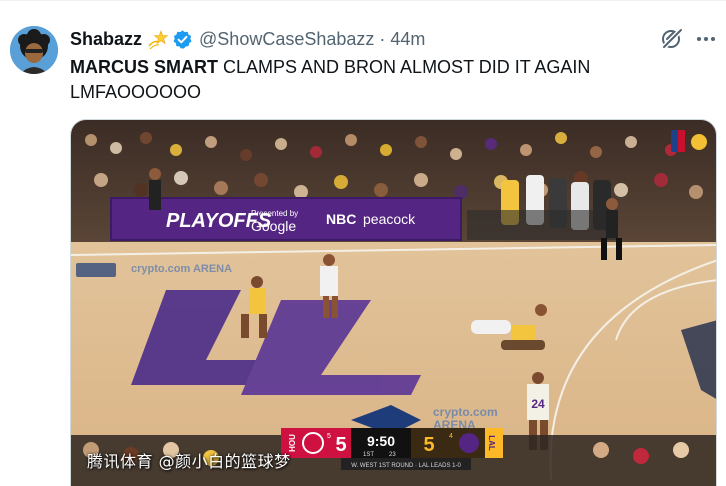 The width and height of the screenshot is (726, 486). Describe the element at coordinates (274, 213) in the screenshot. I see `banner-presented: Presented by` at that location.